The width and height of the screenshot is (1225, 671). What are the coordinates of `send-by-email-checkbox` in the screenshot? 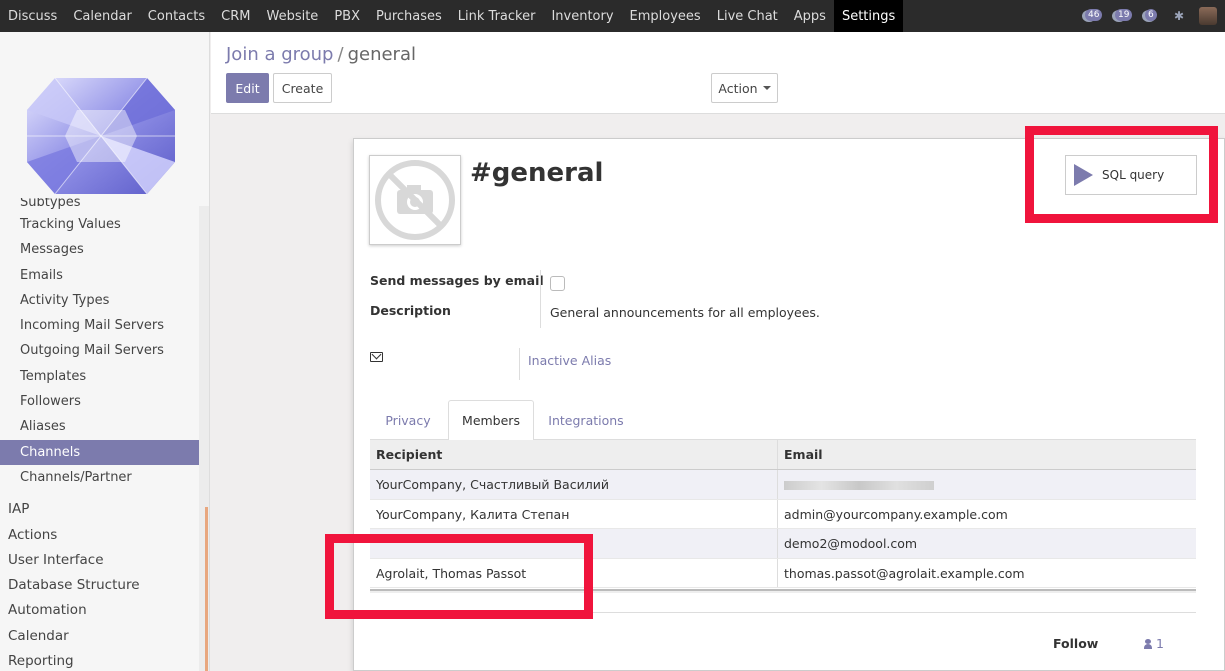 It's located at (557, 283).